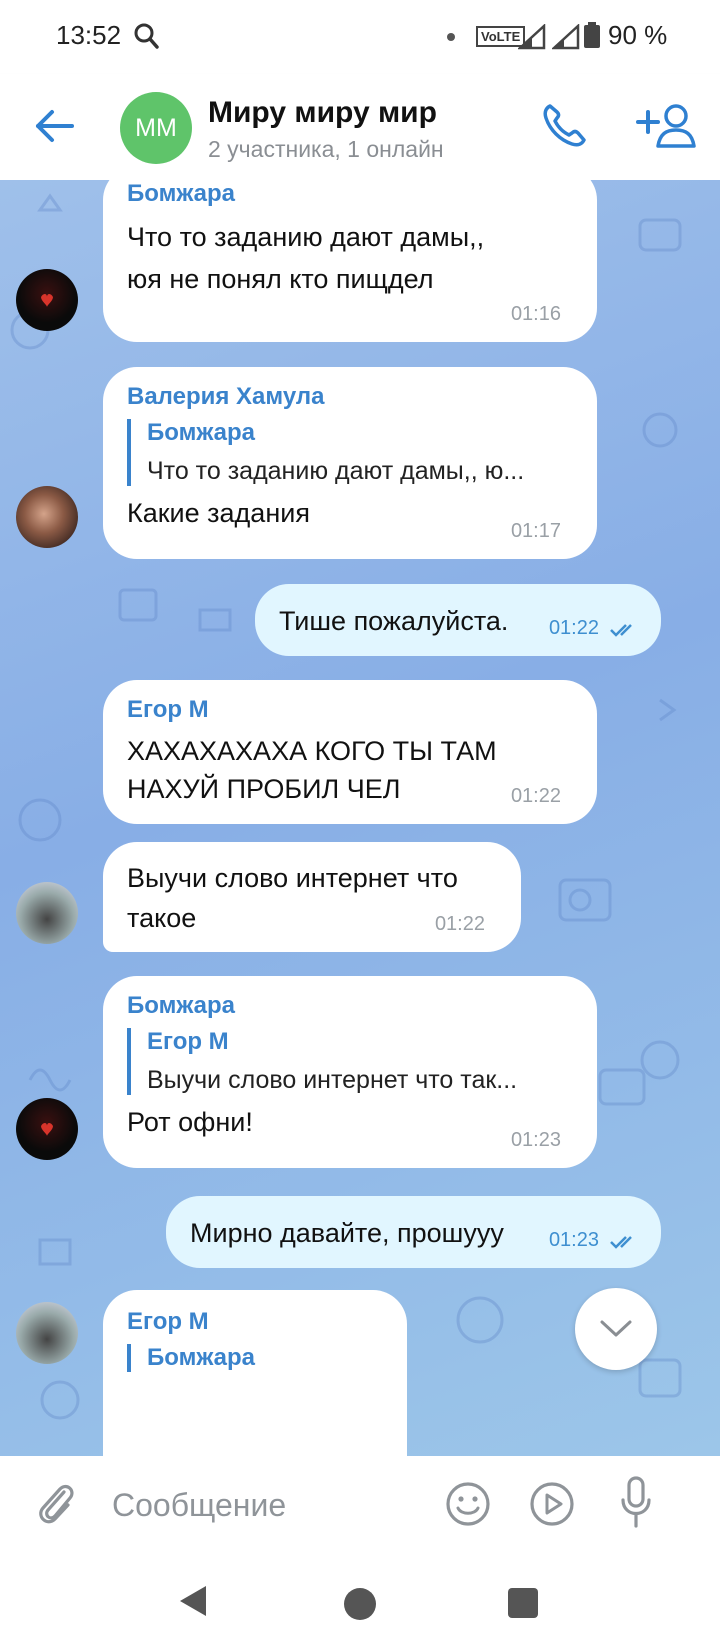  I want to click on system-nav-bar, so click(360, 1601).